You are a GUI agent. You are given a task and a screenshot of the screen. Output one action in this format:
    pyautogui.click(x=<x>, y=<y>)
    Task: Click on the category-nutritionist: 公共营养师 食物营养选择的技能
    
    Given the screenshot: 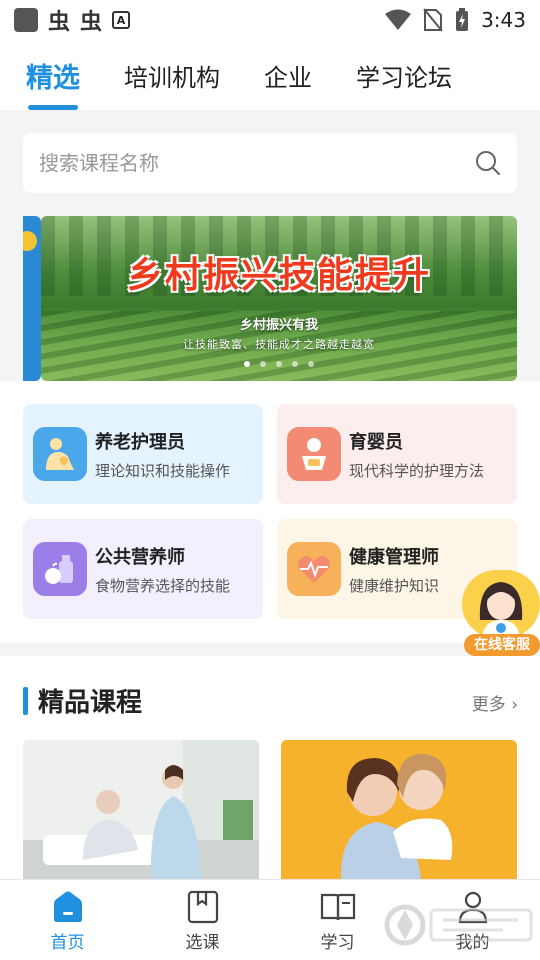 What is the action you would take?
    pyautogui.click(x=143, y=569)
    